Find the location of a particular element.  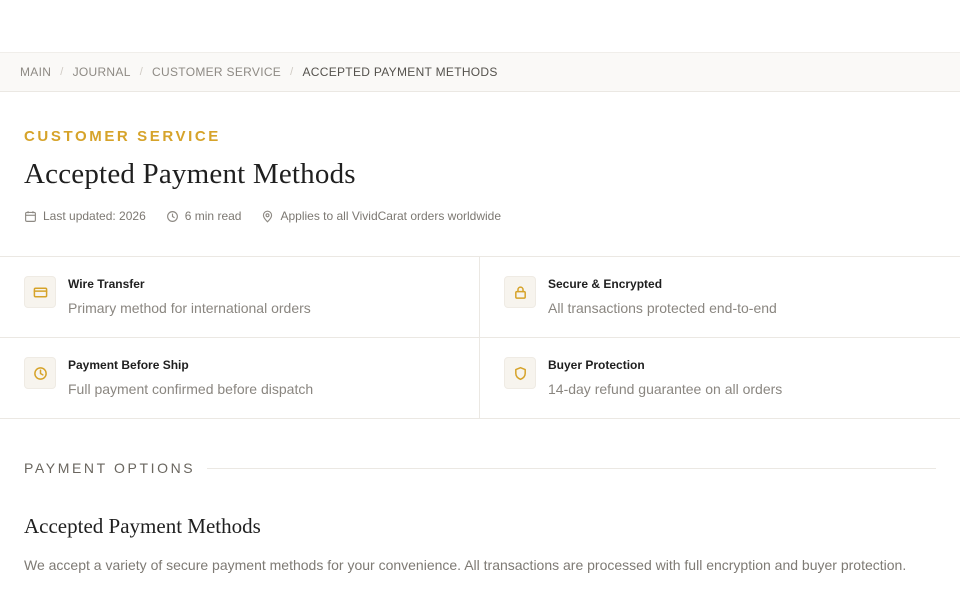

breadcrumb-main: MAIN is located at coordinates (35, 72).